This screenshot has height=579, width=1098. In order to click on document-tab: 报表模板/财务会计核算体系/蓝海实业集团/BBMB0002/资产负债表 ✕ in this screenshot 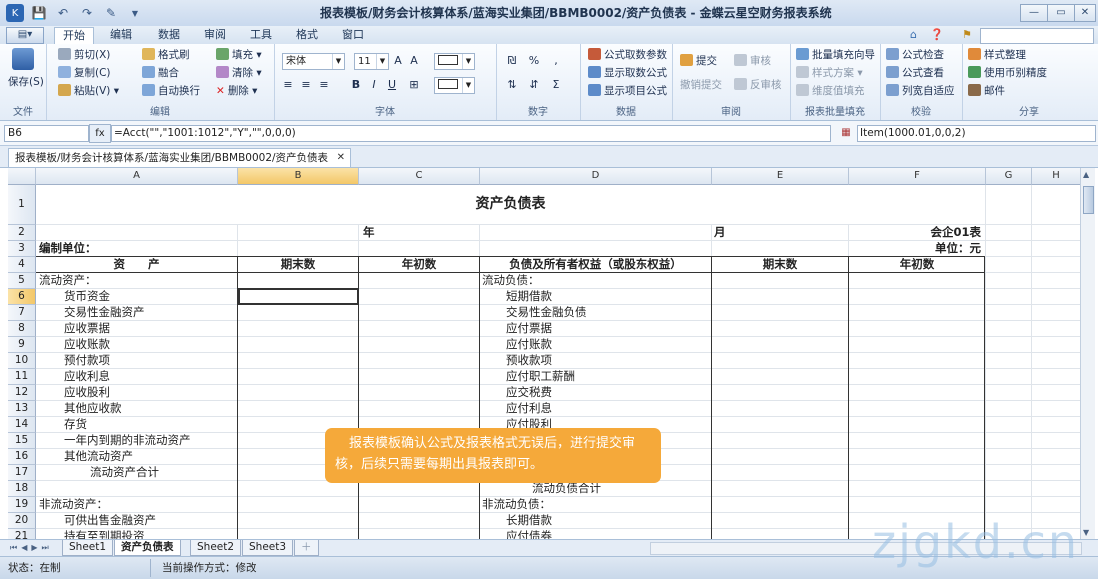, I will do `click(180, 157)`.